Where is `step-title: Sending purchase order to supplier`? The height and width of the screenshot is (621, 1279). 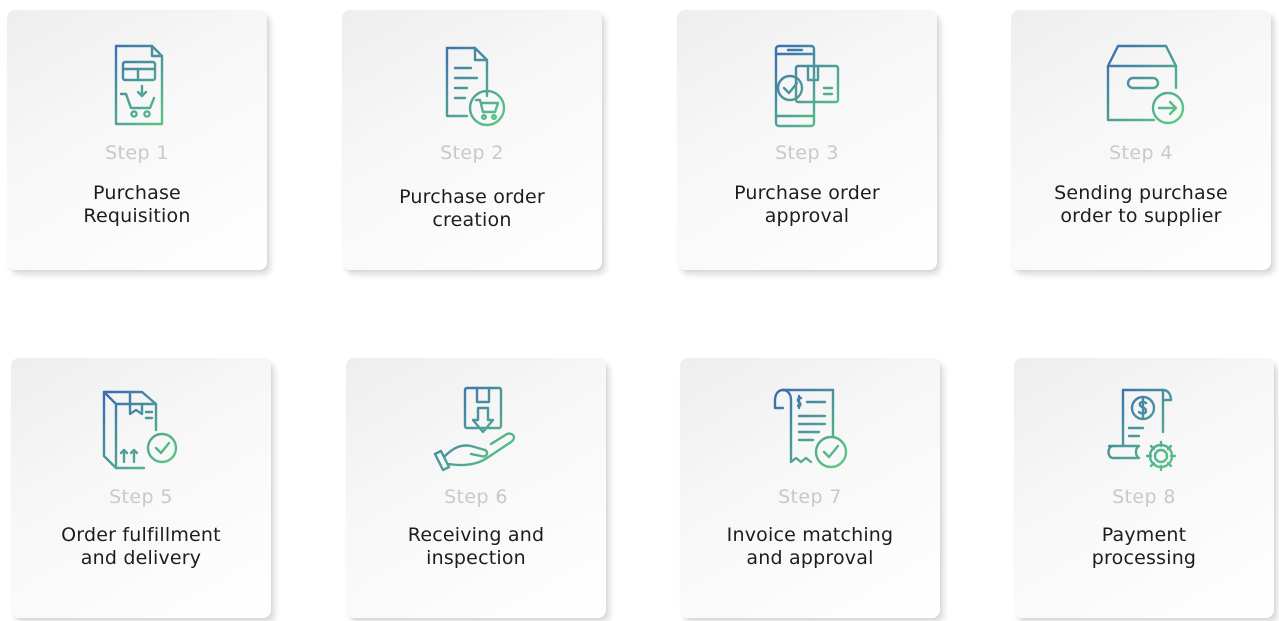
step-title: Sending purchase order to supplier is located at coordinates (1141, 205).